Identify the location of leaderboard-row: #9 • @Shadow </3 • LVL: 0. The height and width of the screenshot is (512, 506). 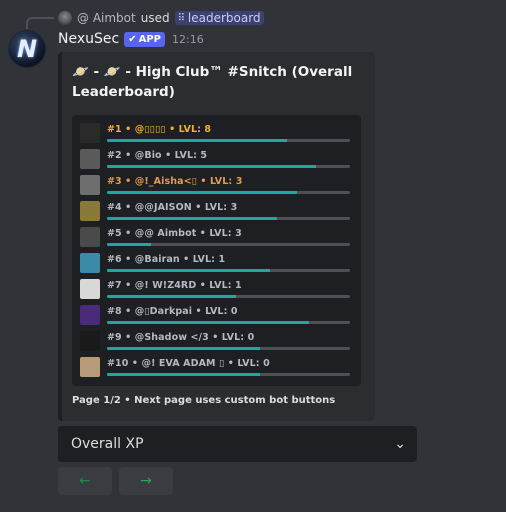
(216, 342).